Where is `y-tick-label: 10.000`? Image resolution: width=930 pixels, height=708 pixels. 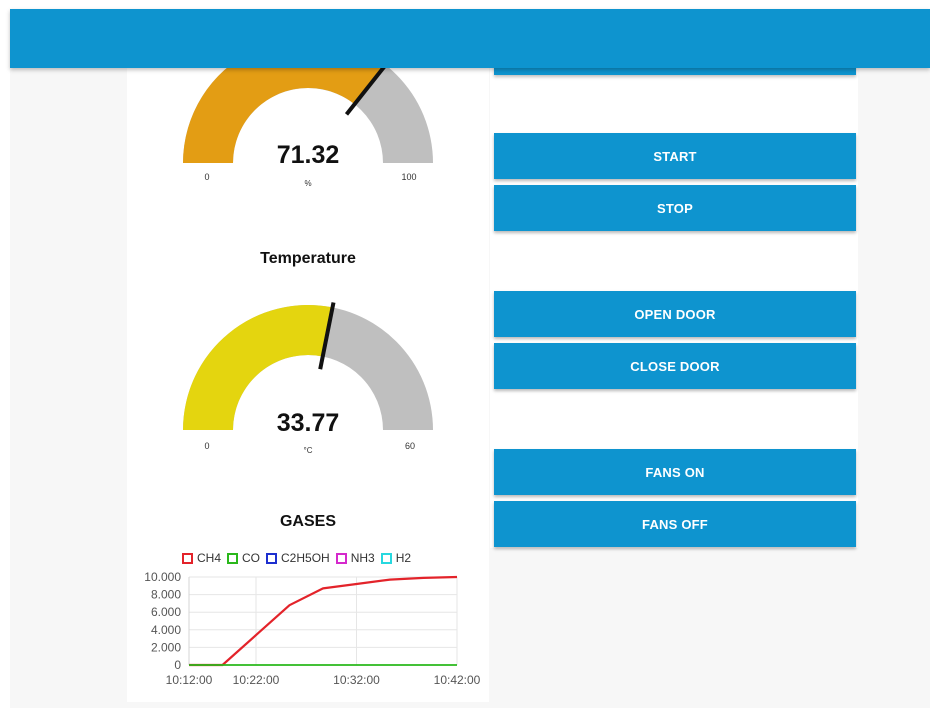 y-tick-label: 10.000 is located at coordinates (162, 577).